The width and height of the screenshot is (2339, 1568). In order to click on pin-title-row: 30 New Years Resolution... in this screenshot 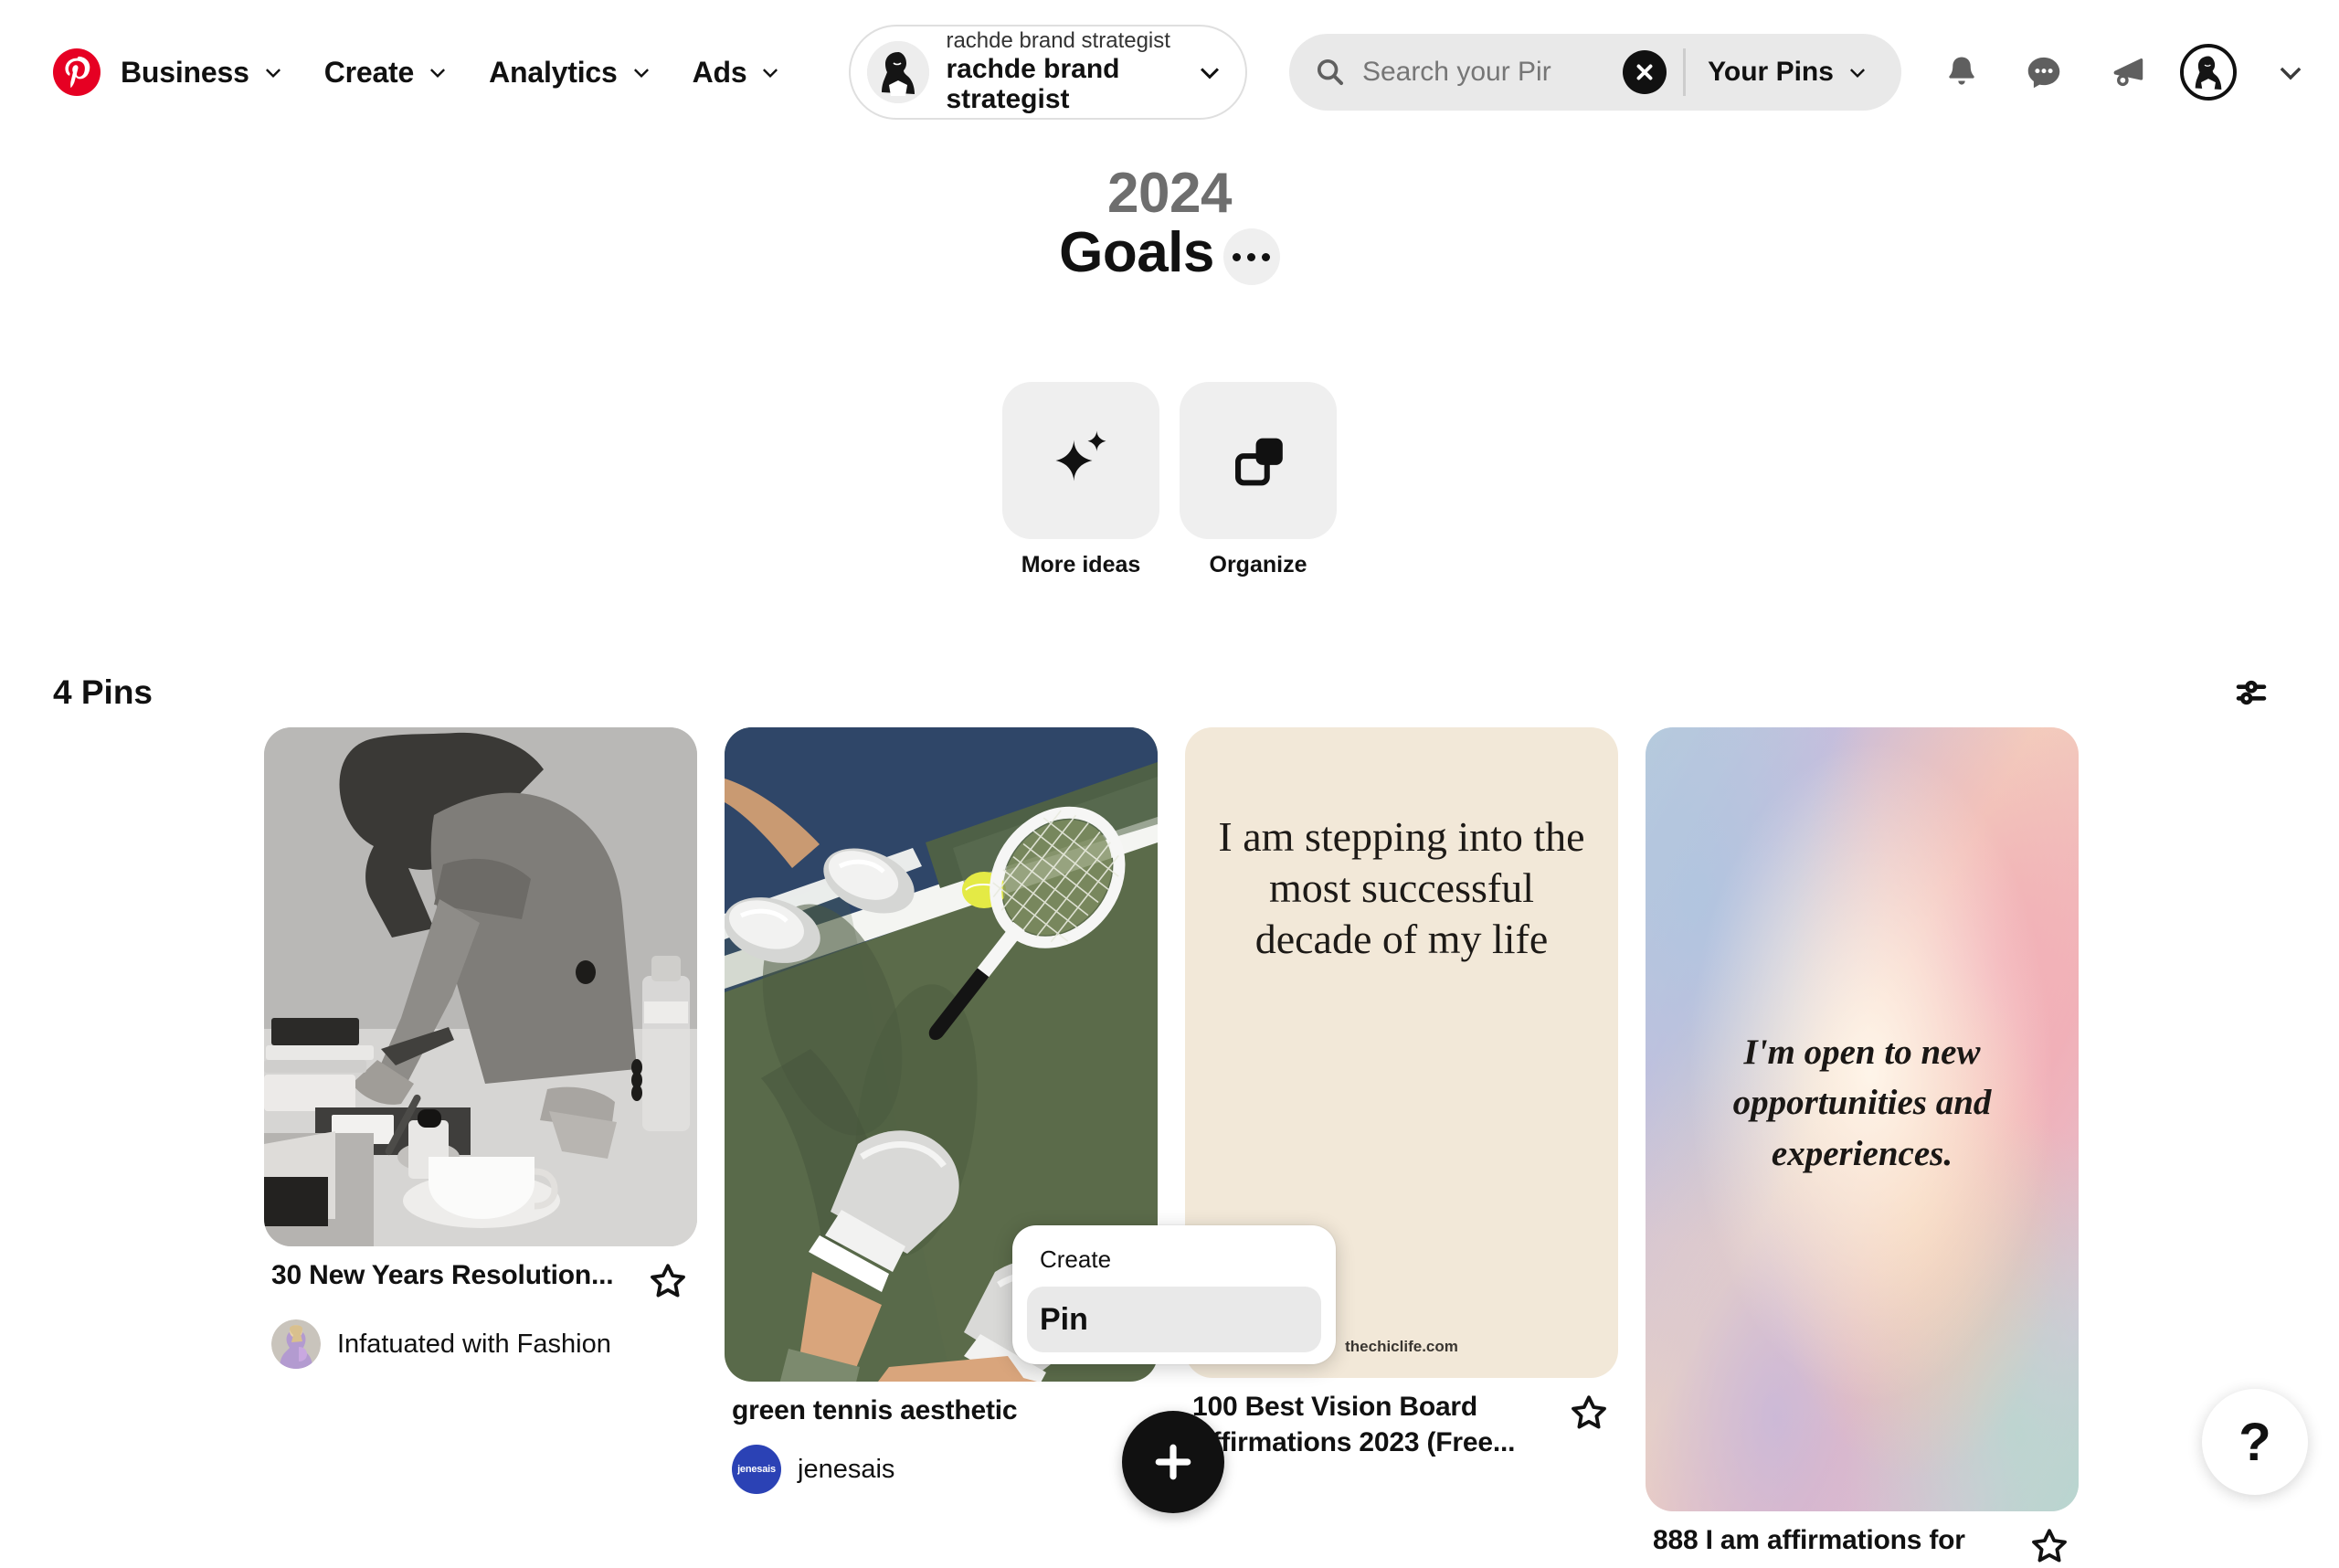, I will do `click(481, 1280)`.